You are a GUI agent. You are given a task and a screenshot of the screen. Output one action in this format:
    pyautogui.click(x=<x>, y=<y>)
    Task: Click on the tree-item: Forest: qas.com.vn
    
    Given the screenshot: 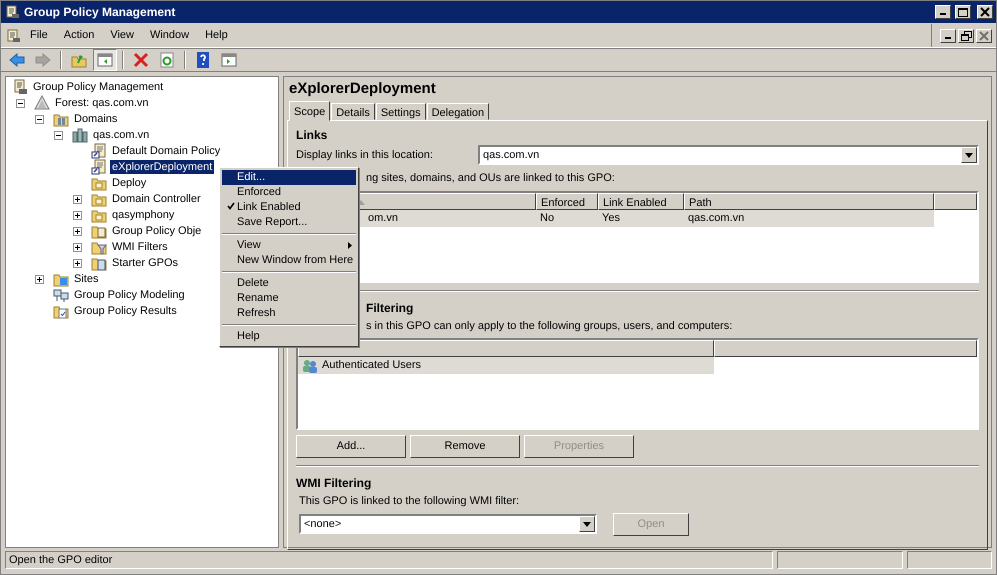 What is the action you would take?
    pyautogui.click(x=102, y=103)
    